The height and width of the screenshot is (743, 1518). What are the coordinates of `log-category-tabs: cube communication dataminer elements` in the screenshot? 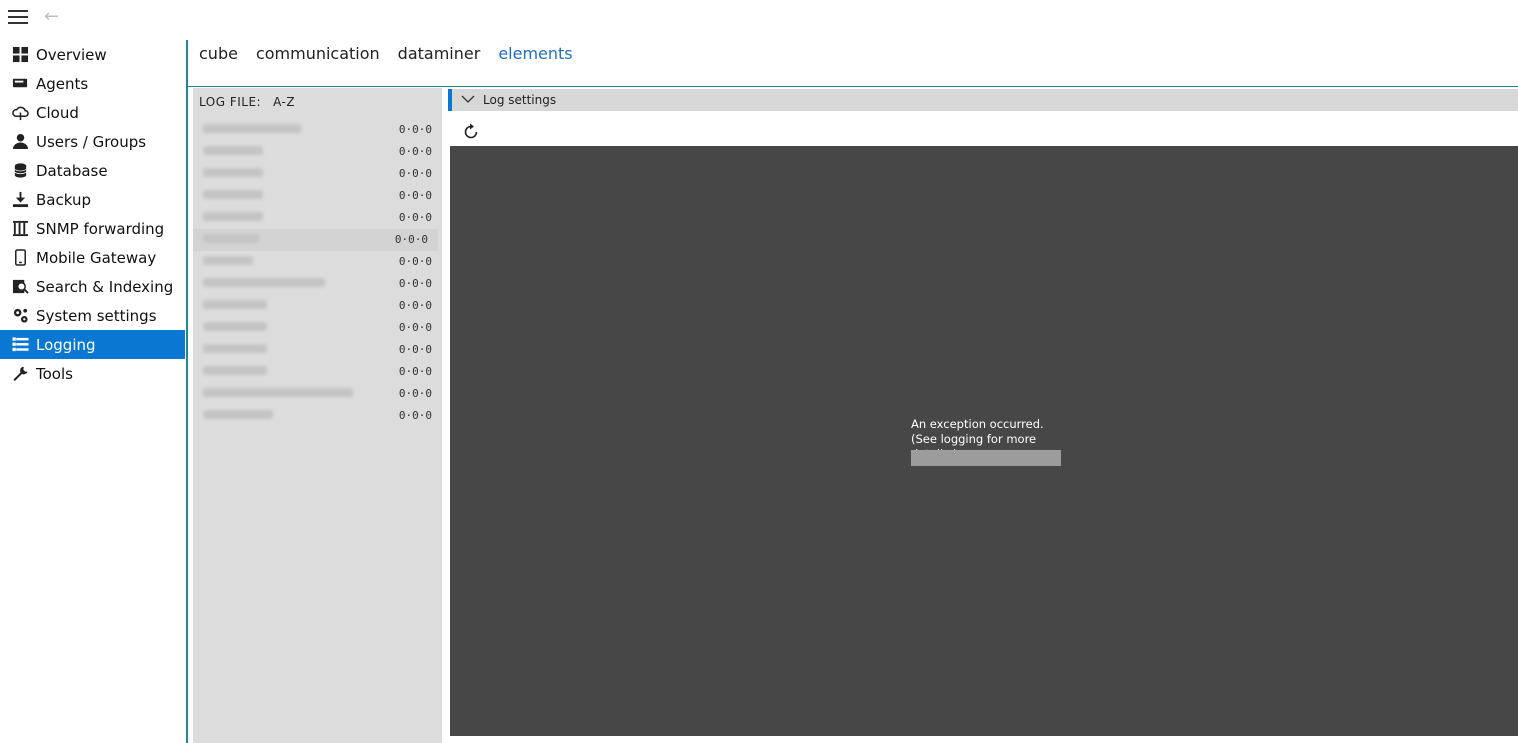 It's located at (386, 56).